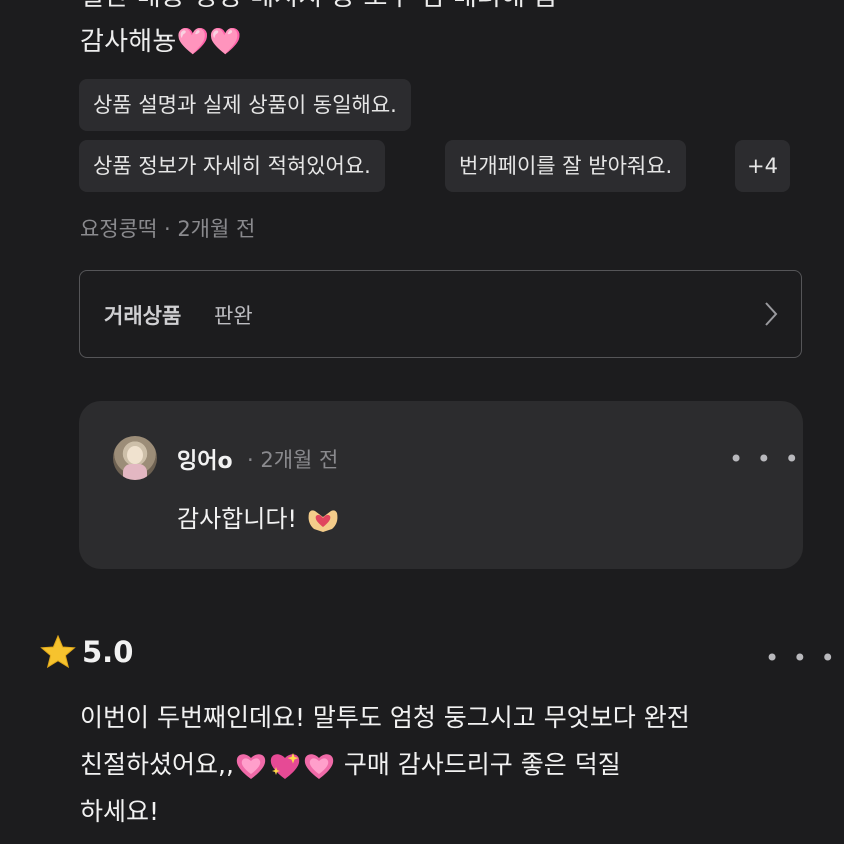 This screenshot has width=844, height=844. What do you see at coordinates (482, 764) in the screenshot?
I see `review-line-end: 구매 감사드리구 좋은 덕질` at bounding box center [482, 764].